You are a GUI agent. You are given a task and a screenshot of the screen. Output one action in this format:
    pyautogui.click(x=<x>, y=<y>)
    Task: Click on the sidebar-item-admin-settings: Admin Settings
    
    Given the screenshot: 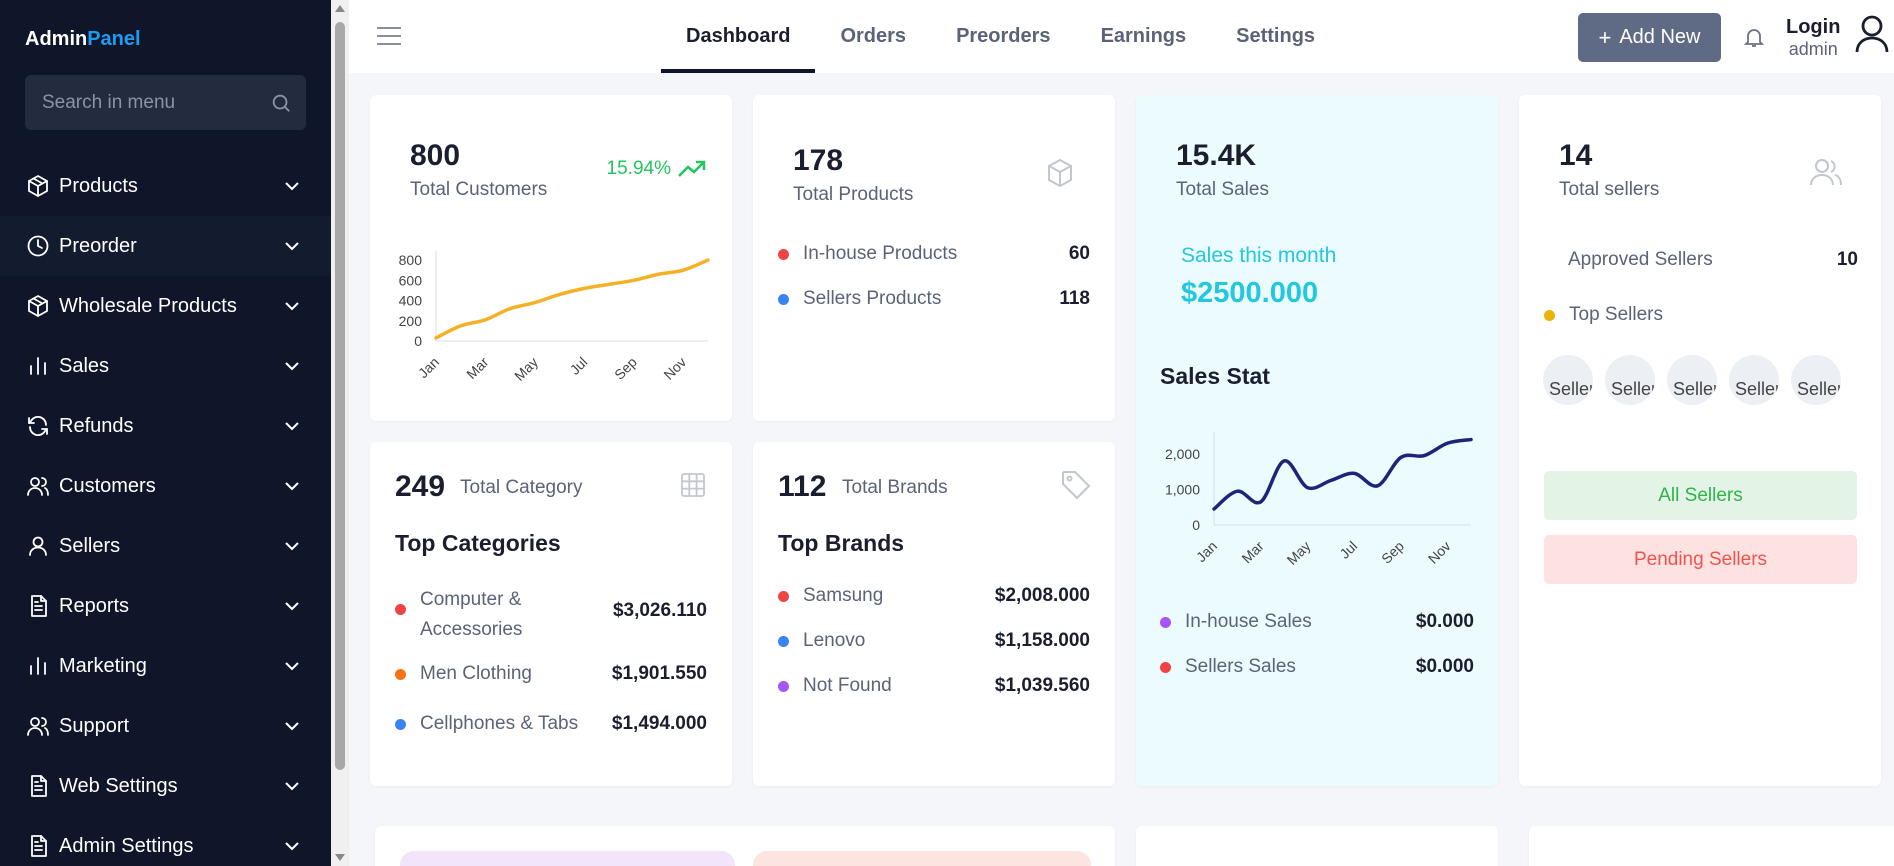 What is the action you would take?
    pyautogui.click(x=165, y=841)
    